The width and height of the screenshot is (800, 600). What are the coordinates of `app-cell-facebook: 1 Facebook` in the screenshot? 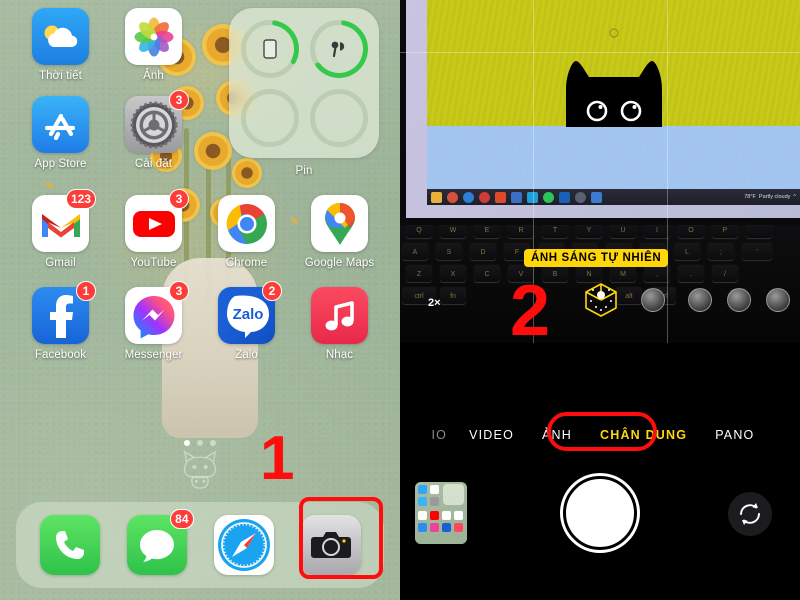 It's located at (60, 321).